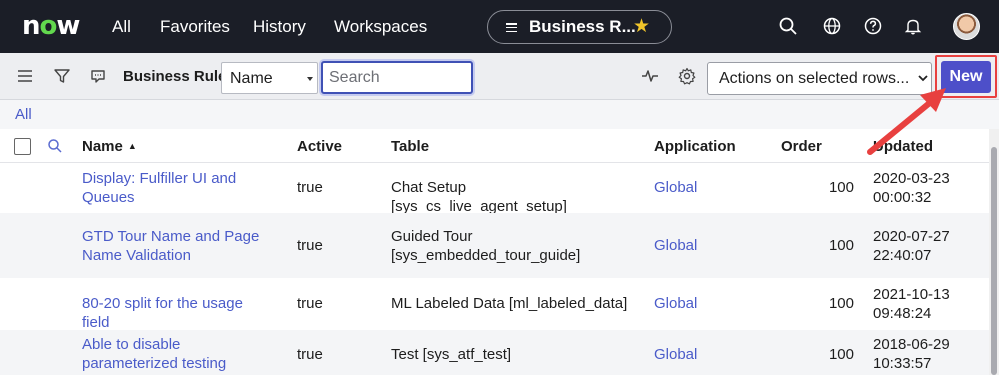 The image size is (999, 375). I want to click on pulse-icon, so click(650, 76).